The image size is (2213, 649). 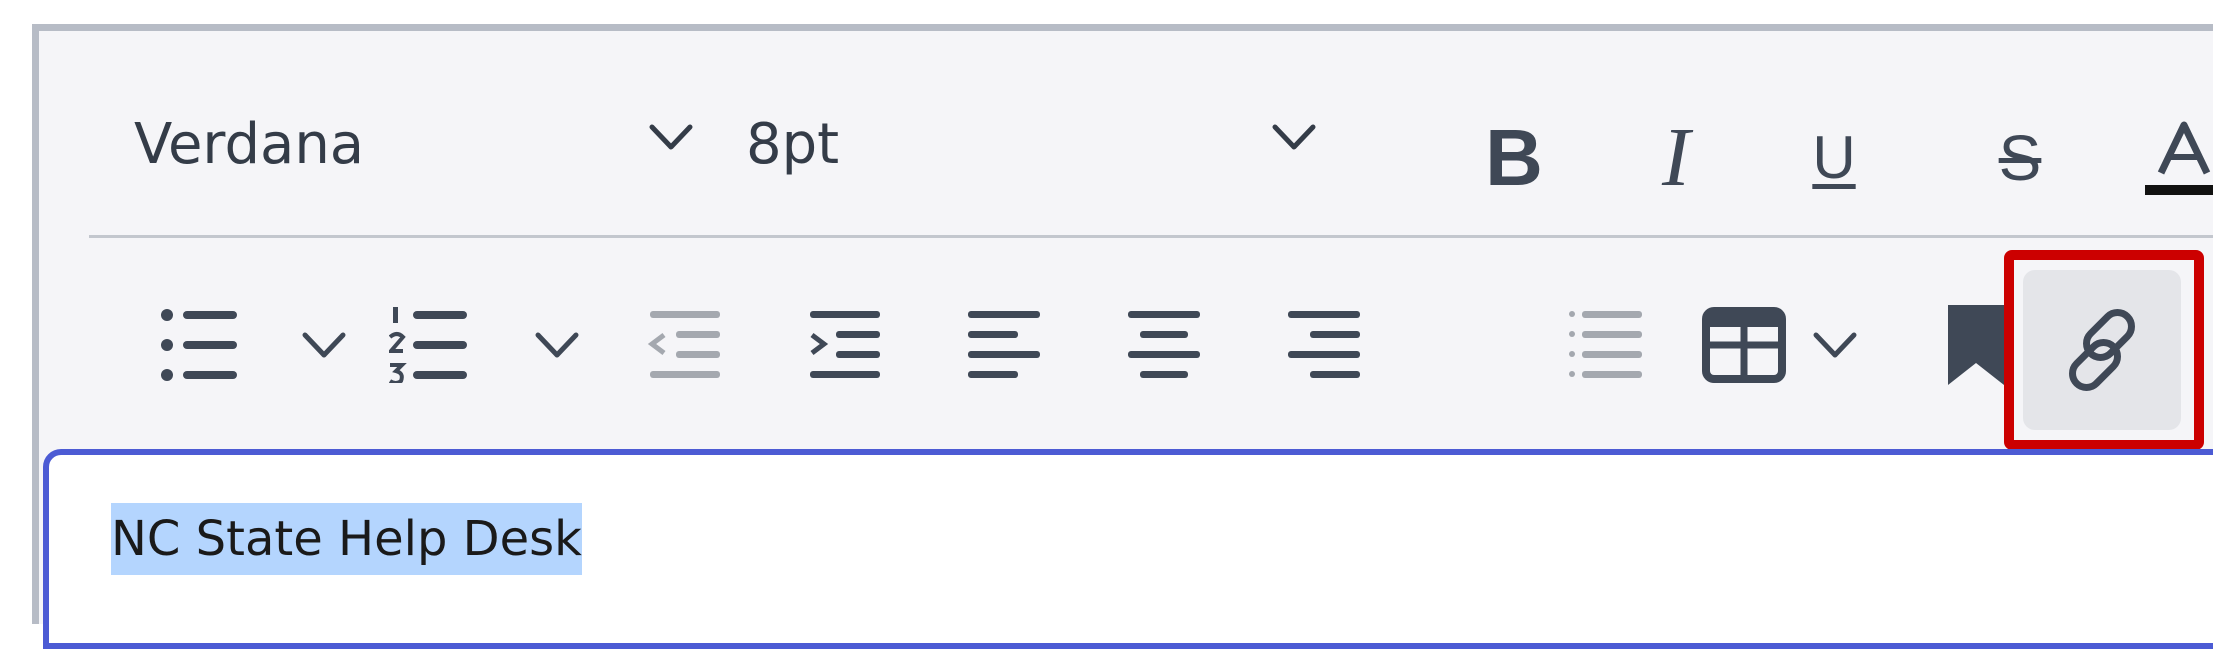 I want to click on align-right-icon, so click(x=1324, y=344).